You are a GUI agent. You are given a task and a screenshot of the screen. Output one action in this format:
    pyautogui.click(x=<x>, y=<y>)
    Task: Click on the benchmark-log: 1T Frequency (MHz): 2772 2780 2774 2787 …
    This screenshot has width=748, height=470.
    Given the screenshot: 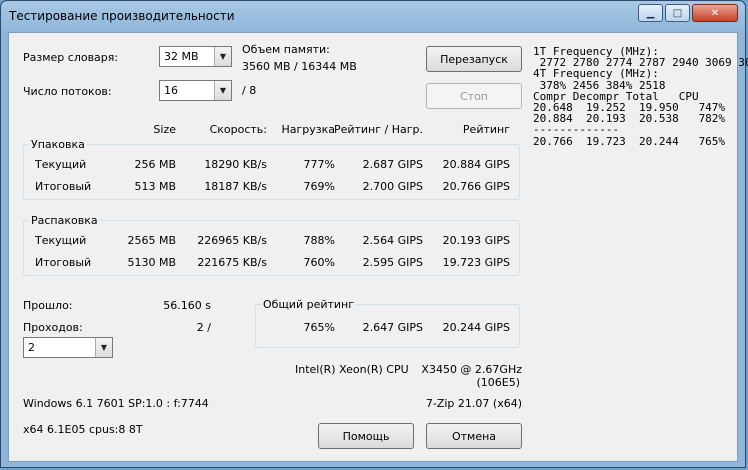 What is the action you would take?
    pyautogui.click(x=640, y=96)
    